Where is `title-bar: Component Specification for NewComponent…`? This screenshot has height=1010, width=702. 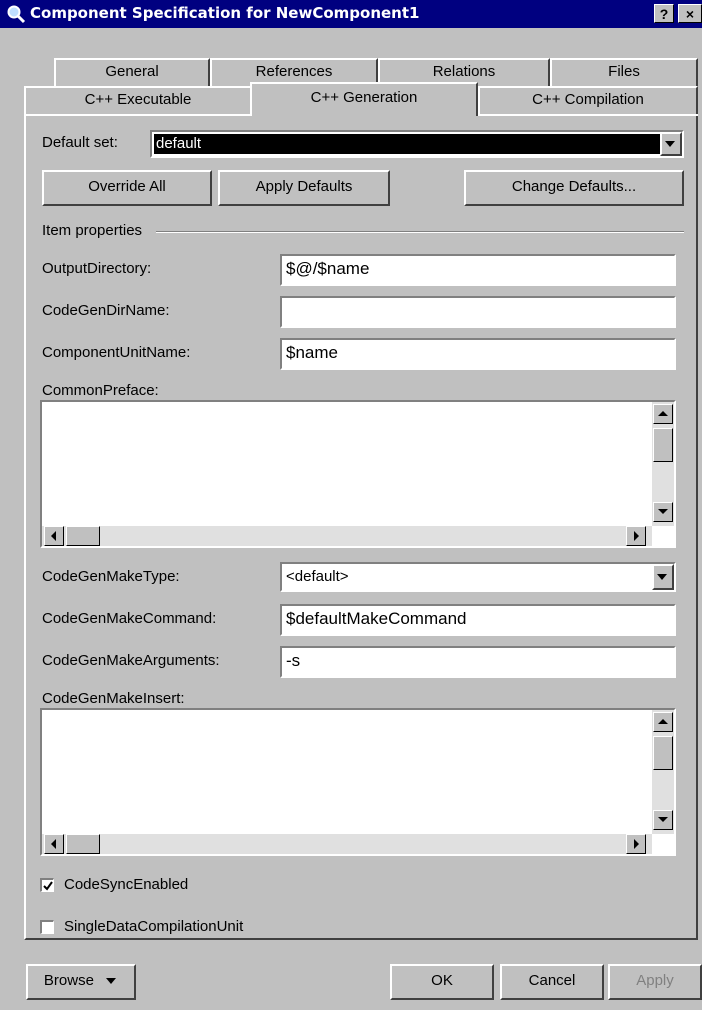 title-bar: Component Specification for NewComponent… is located at coordinates (351, 14).